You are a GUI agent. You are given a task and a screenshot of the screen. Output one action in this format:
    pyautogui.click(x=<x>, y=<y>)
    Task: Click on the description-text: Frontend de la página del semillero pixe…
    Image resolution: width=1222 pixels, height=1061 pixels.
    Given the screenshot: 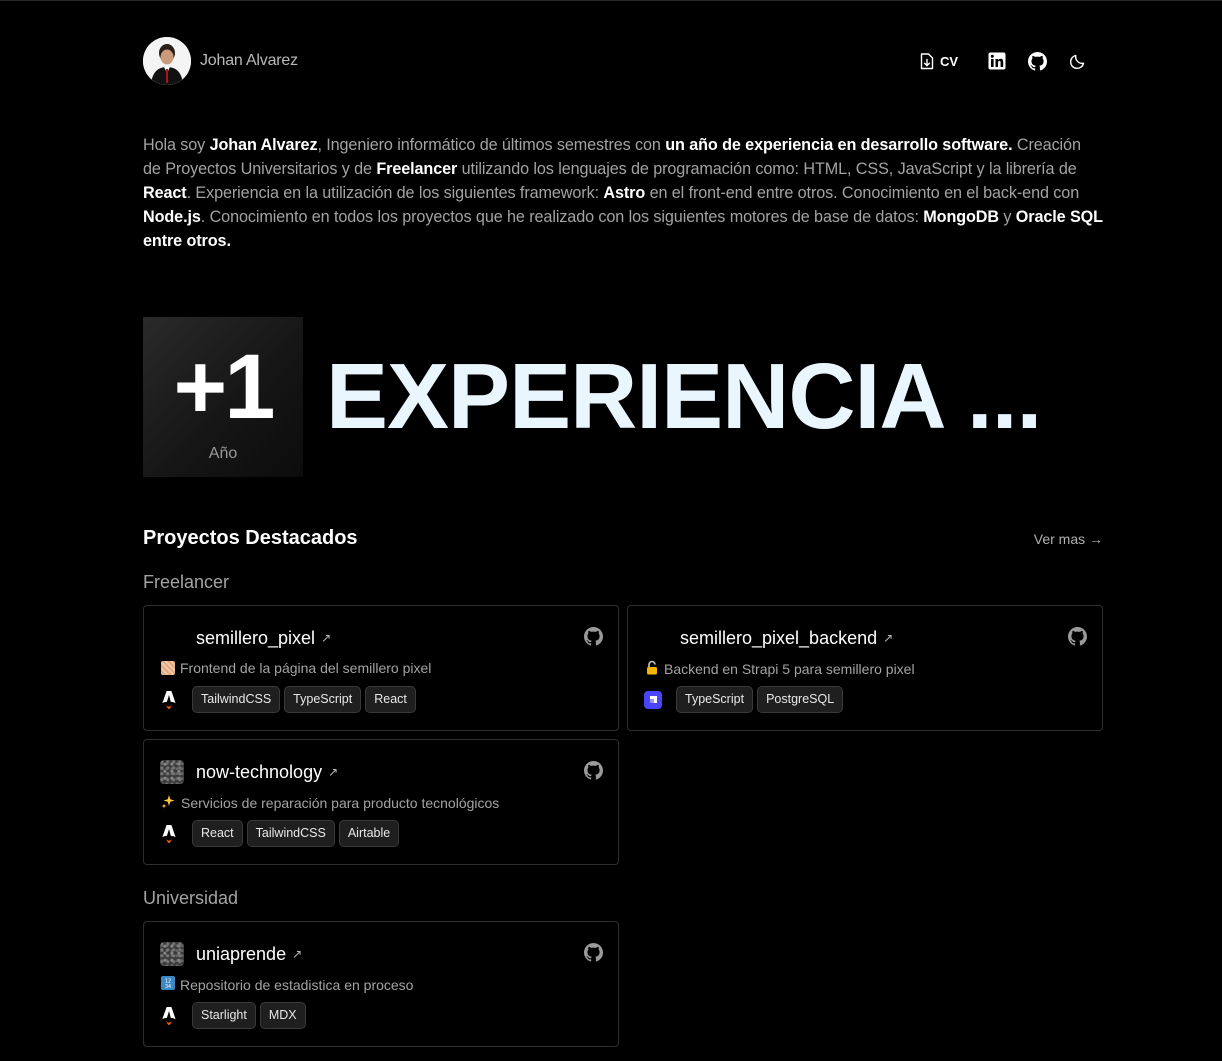 What is the action you would take?
    pyautogui.click(x=306, y=668)
    